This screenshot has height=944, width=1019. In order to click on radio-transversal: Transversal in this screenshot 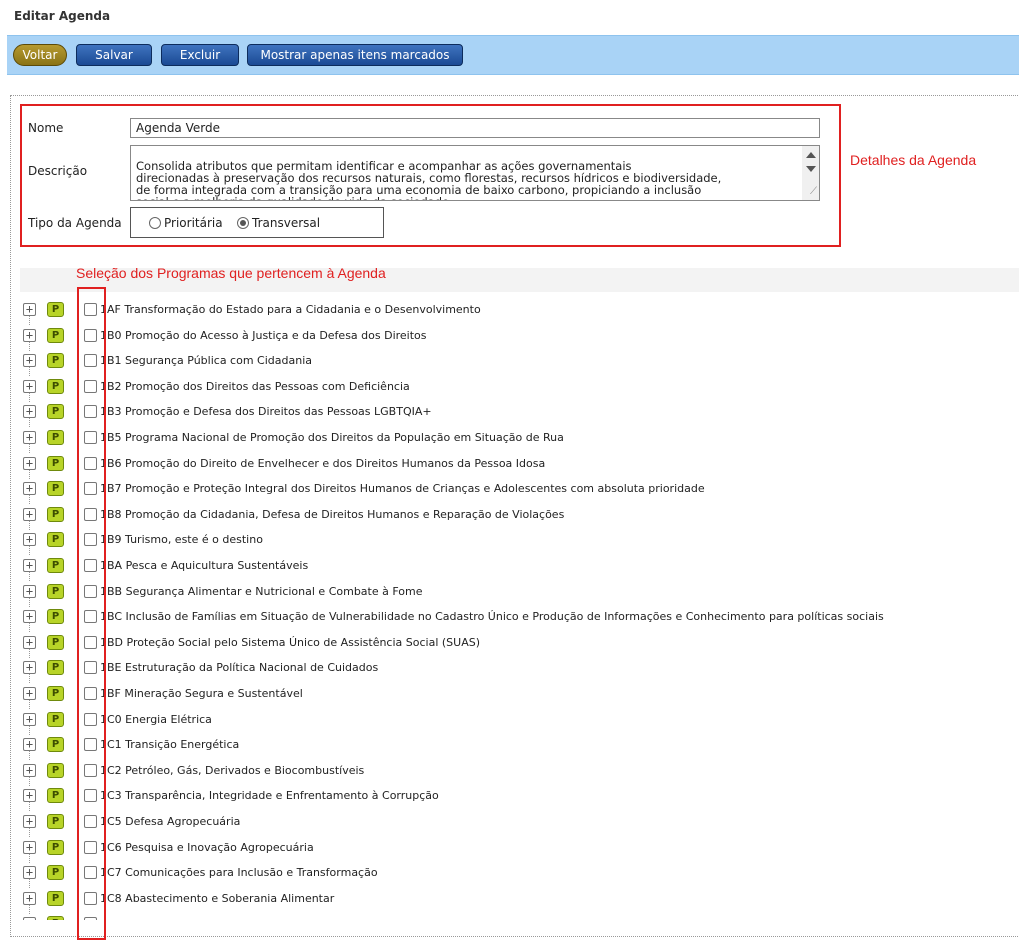, I will do `click(278, 223)`.